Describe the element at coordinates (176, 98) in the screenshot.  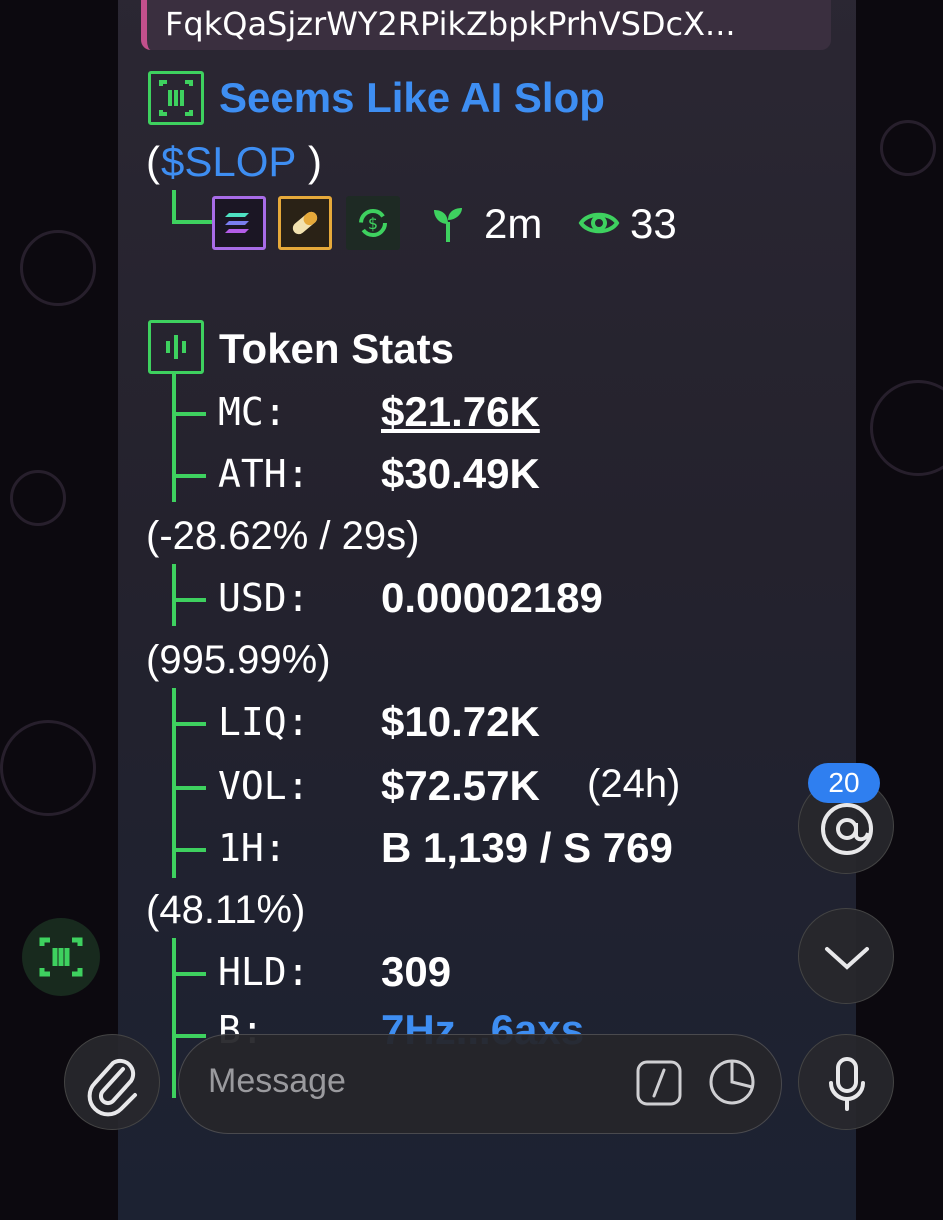
I see `scanner-icon` at that location.